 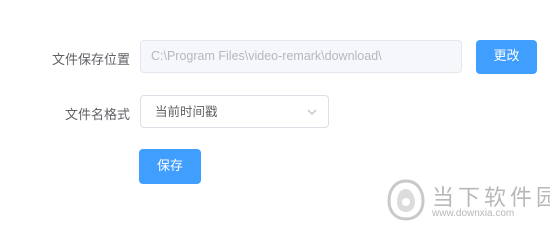 What do you see at coordinates (186, 111) in the screenshot?
I see `filename-format-value: 当前时间戳` at bounding box center [186, 111].